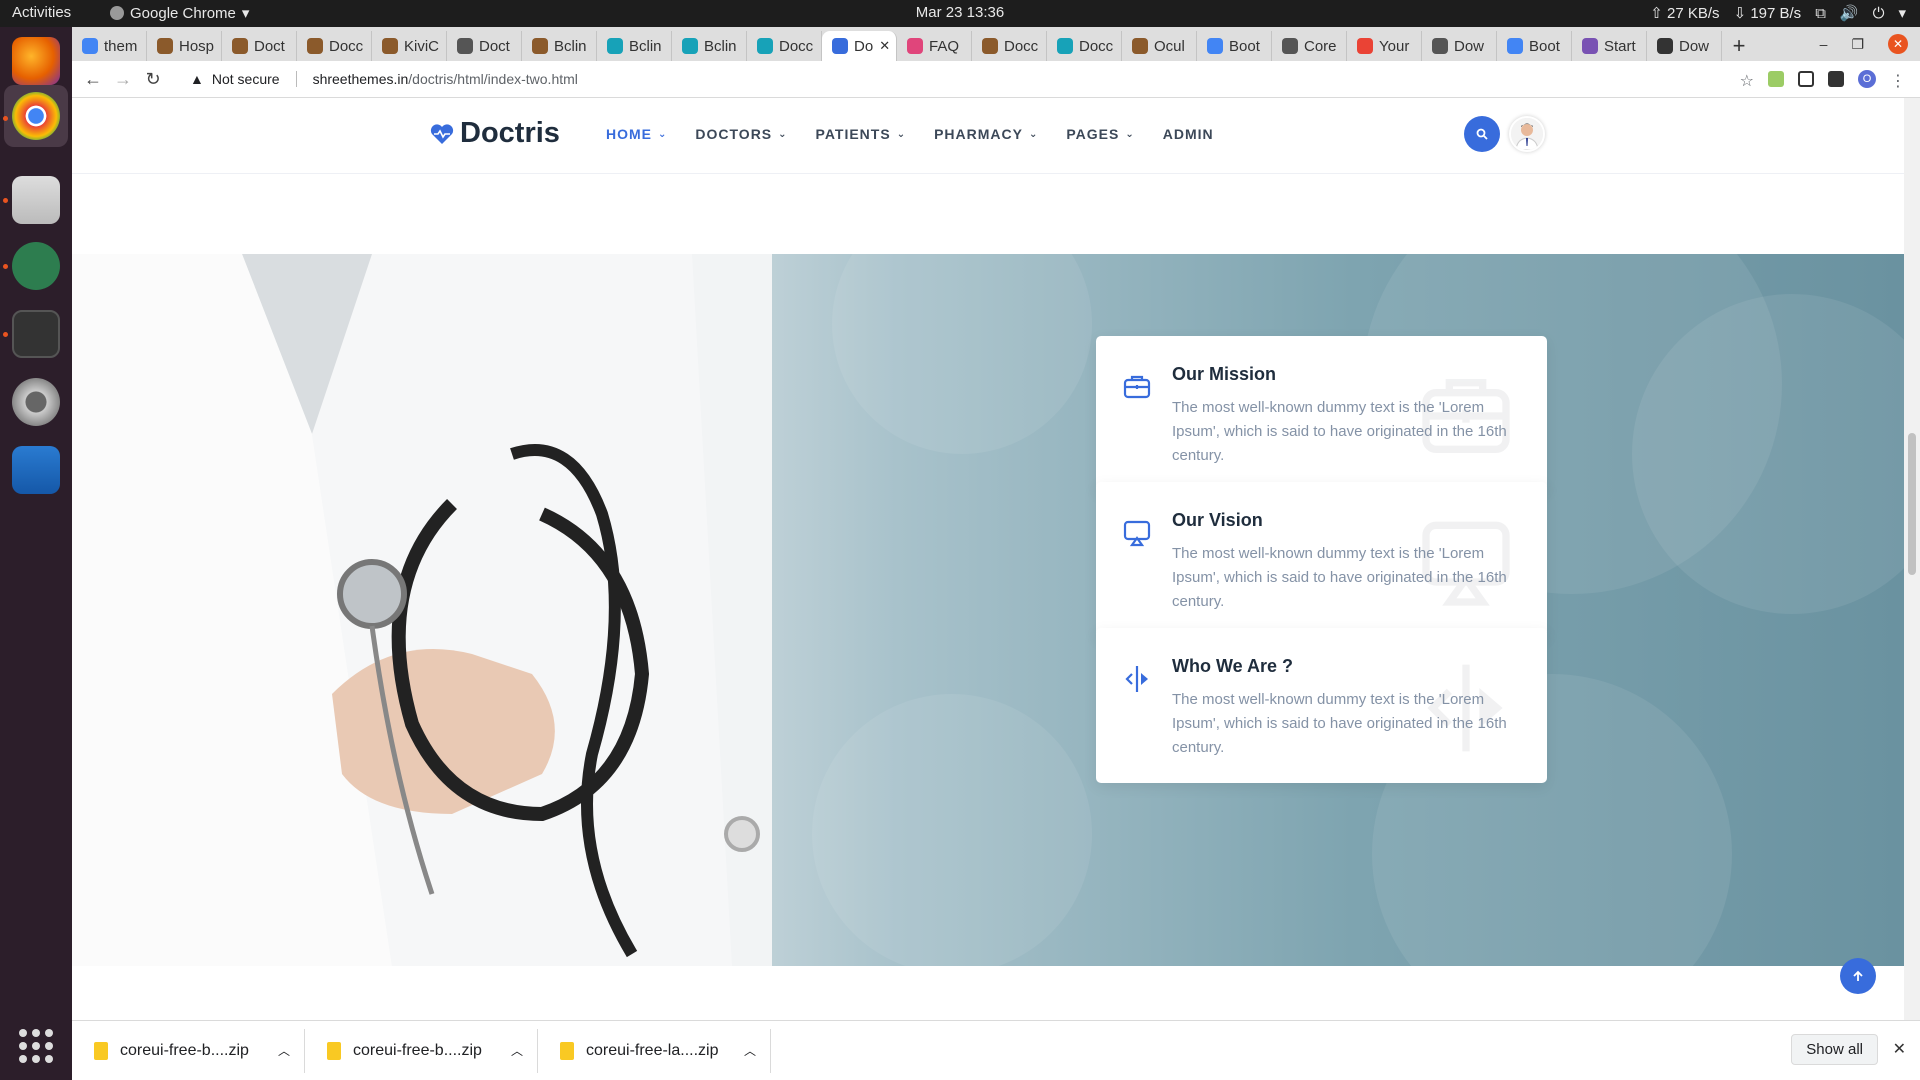 Image resolution: width=1920 pixels, height=1080 pixels. I want to click on close-shelf-button: ✕, so click(1899, 1049).